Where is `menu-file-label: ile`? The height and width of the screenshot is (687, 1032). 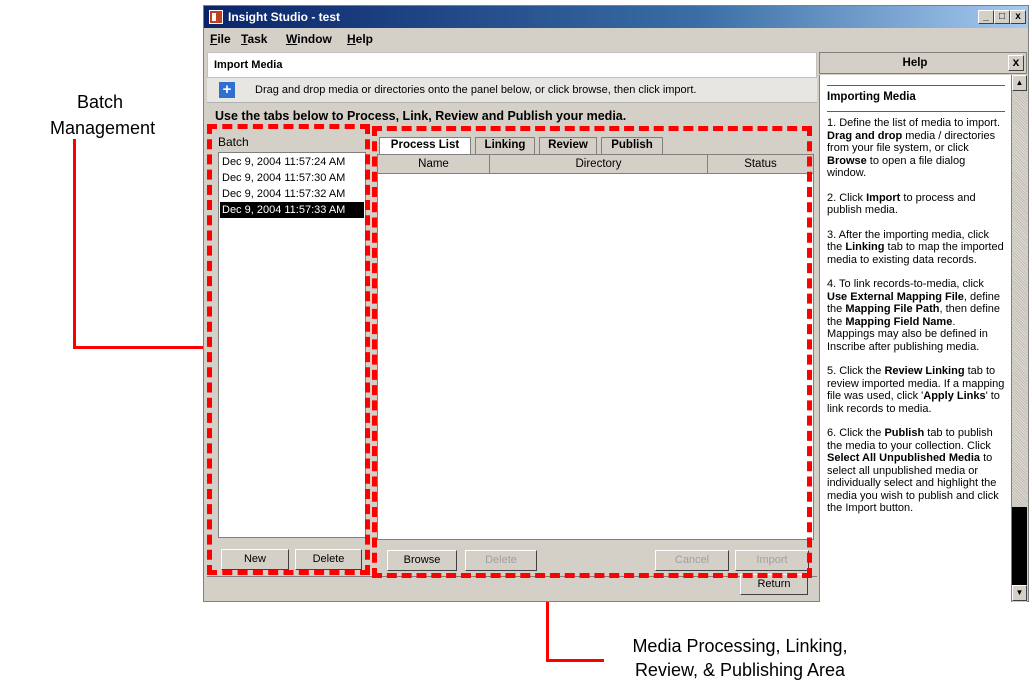
menu-file-label: ile is located at coordinates (224, 39).